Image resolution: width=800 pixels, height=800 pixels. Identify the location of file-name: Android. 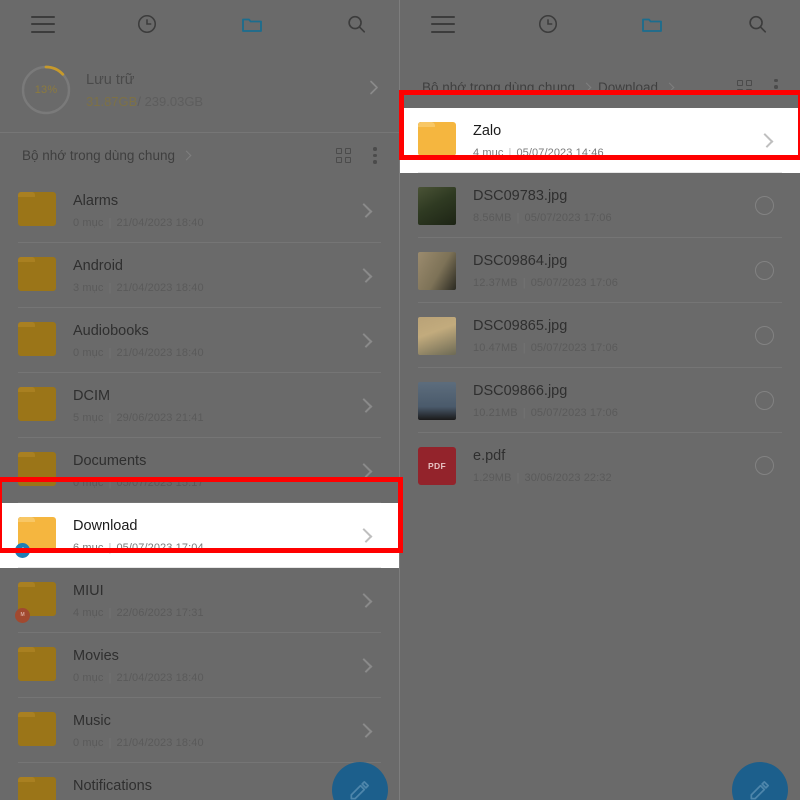
(98, 265).